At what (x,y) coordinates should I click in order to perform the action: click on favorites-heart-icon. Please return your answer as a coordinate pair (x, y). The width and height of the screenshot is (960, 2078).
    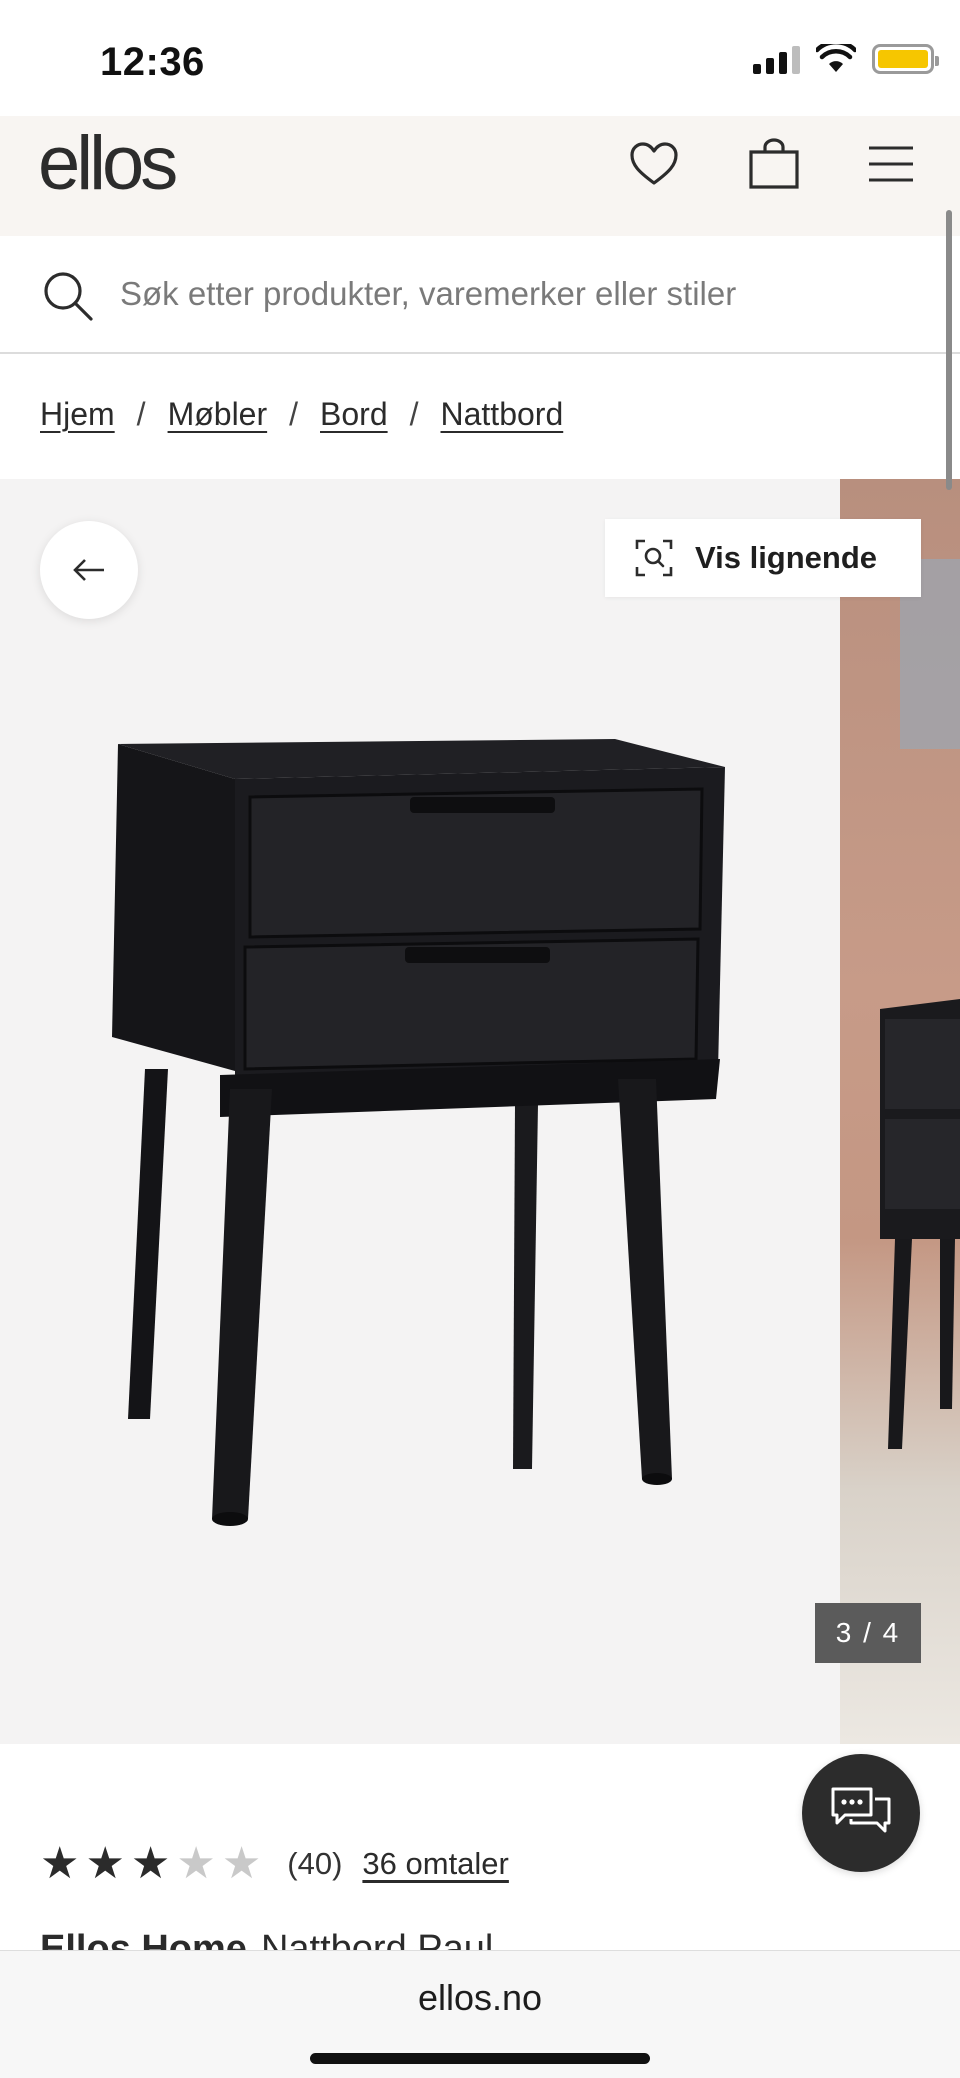
    Looking at the image, I should click on (654, 164).